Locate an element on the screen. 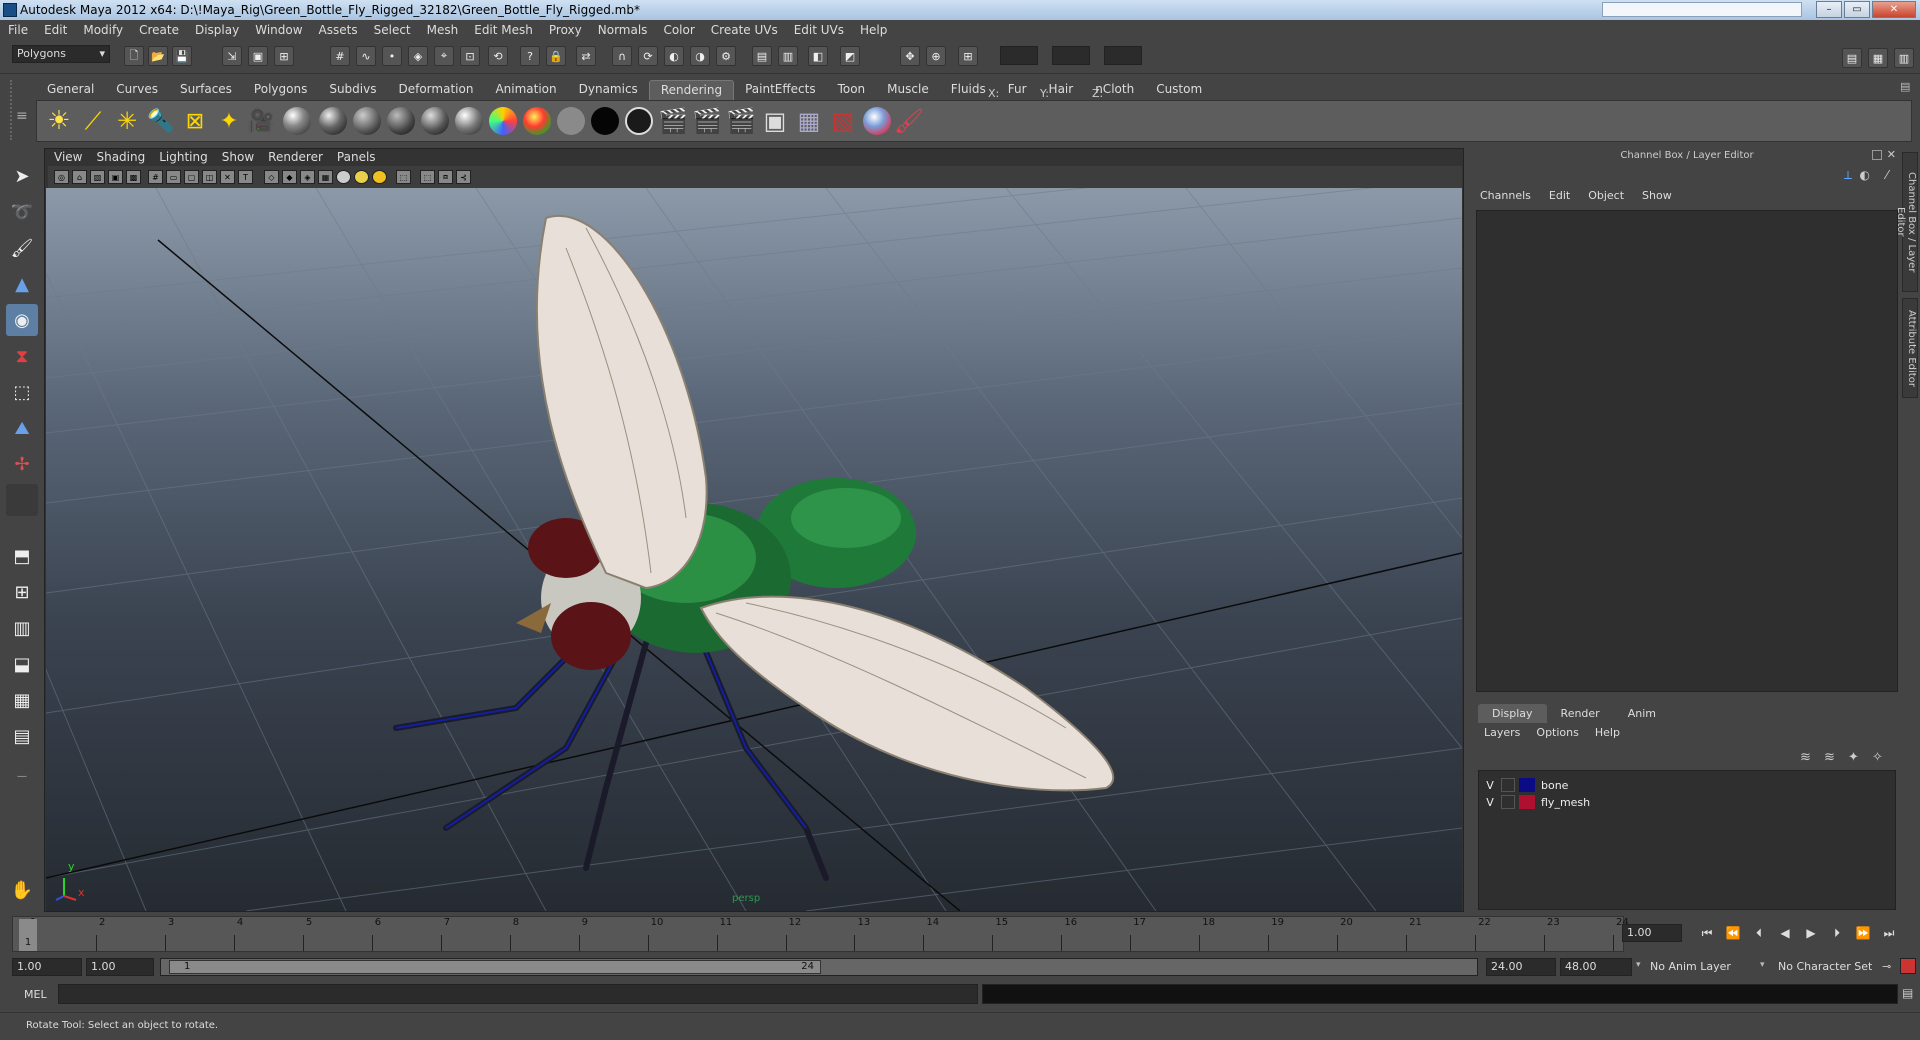 This screenshot has height=1040, width=1920. more-layouts-icon: — is located at coordinates (22, 776).